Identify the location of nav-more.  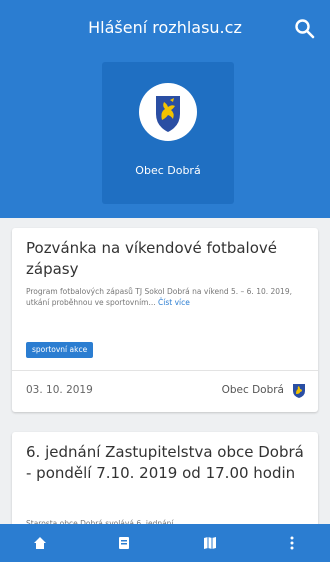
(292, 543).